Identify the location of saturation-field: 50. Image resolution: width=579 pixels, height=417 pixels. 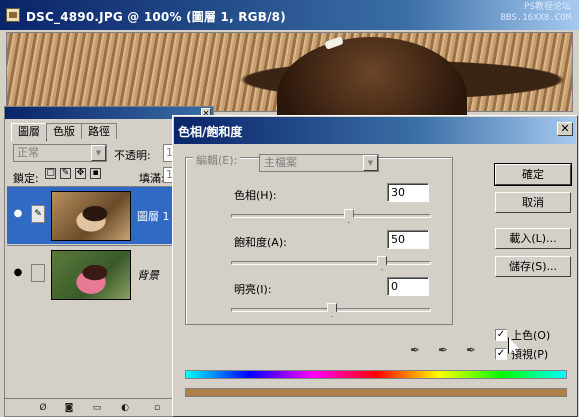
(408, 239).